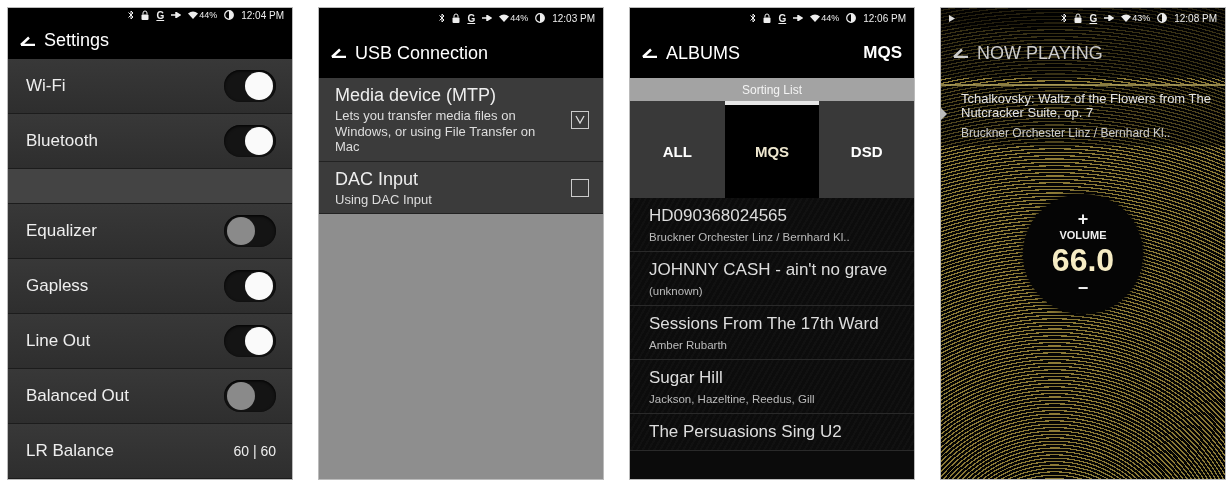 The height and width of the screenshot is (480, 1227). What do you see at coordinates (746, 432) in the screenshot?
I see `album-title: The Persuasions Sing U2` at bounding box center [746, 432].